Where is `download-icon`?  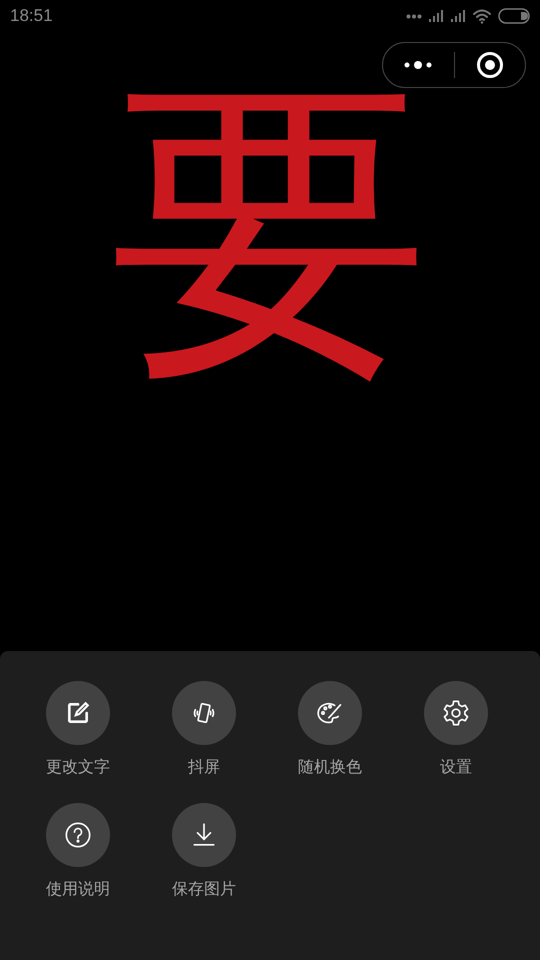 download-icon is located at coordinates (204, 835).